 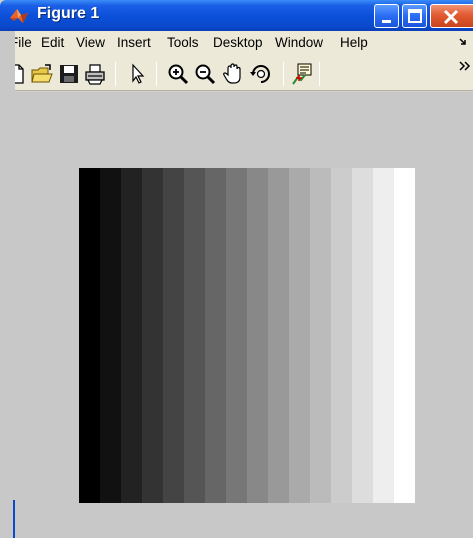 I want to click on matlab-logo-icon, so click(x=19, y=16).